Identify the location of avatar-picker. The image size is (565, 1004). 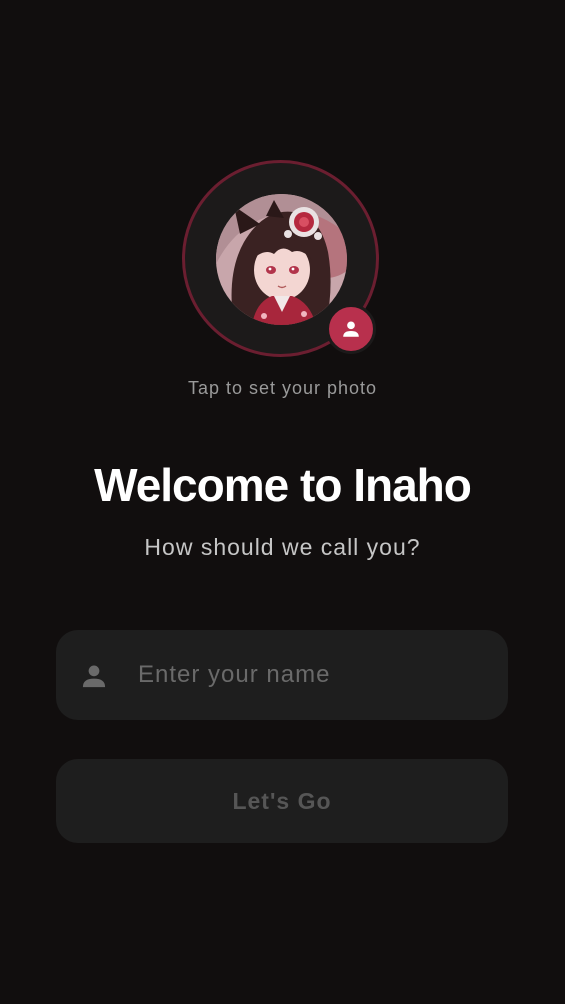
(280, 258).